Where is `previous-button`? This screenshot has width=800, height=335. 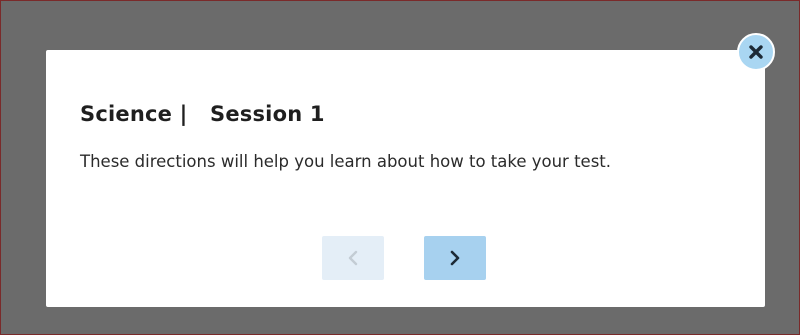 previous-button is located at coordinates (353, 258).